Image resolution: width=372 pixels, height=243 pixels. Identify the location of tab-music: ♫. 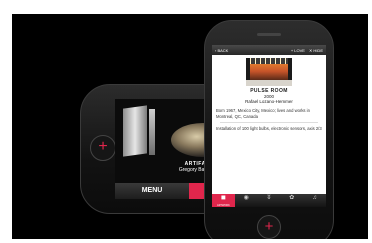
(314, 200).